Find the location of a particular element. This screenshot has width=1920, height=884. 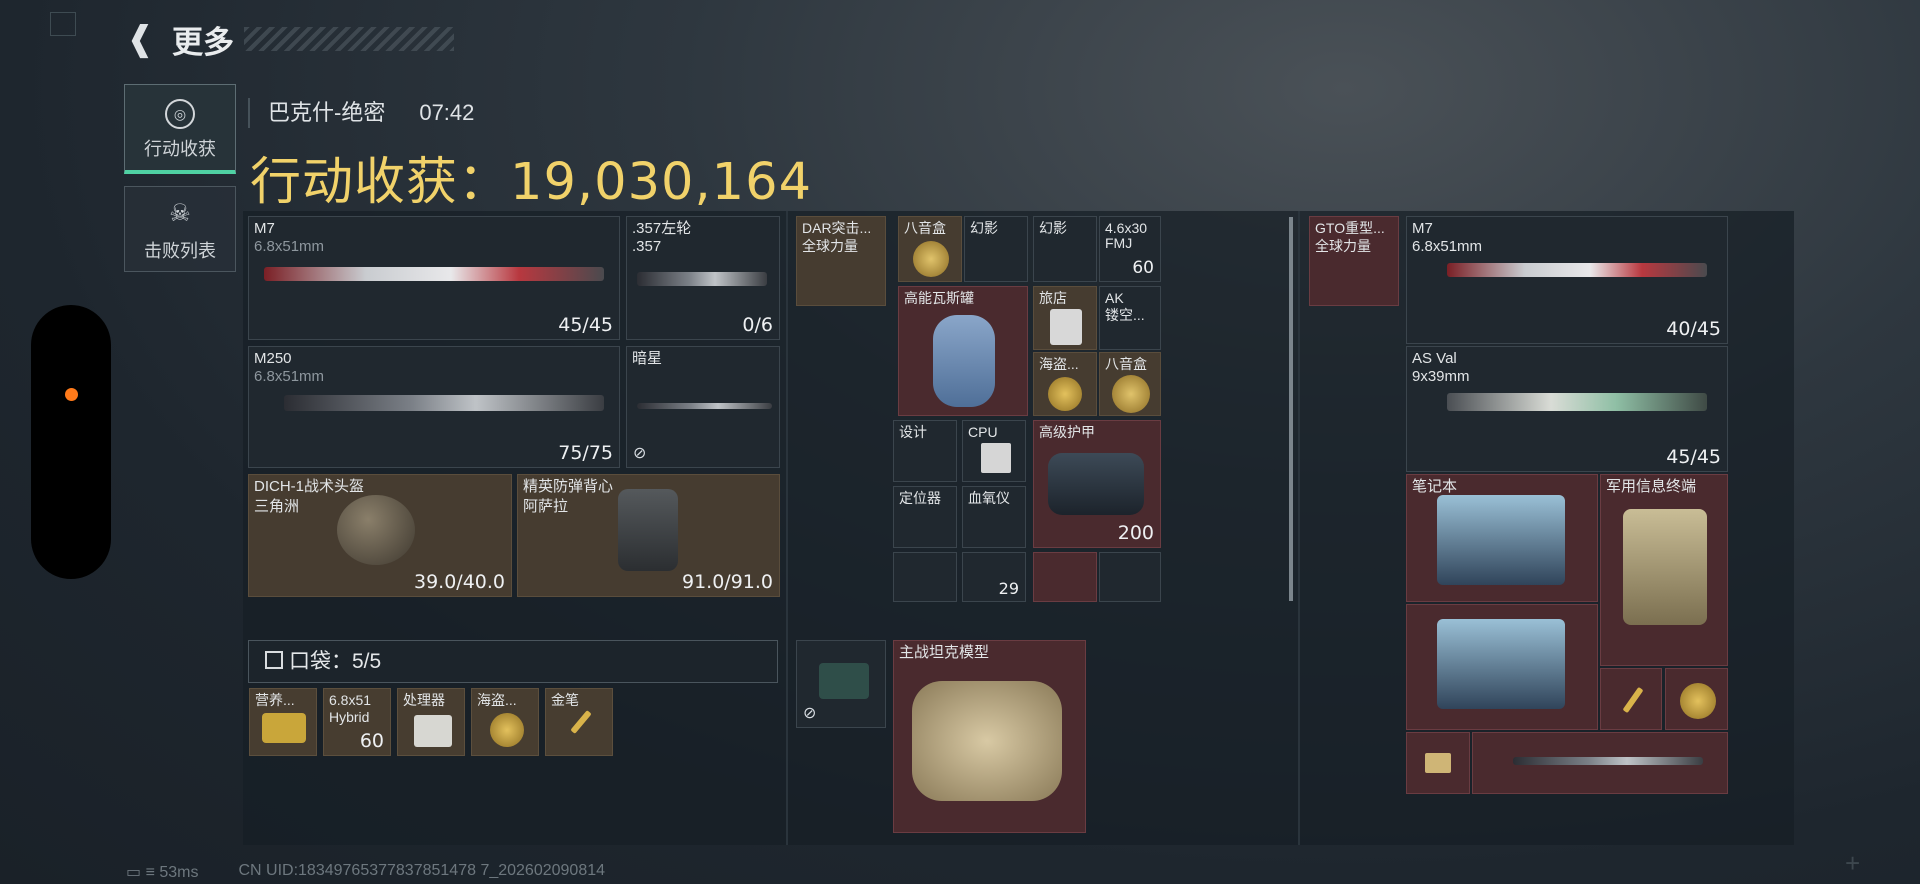

processor-image is located at coordinates (433, 731).